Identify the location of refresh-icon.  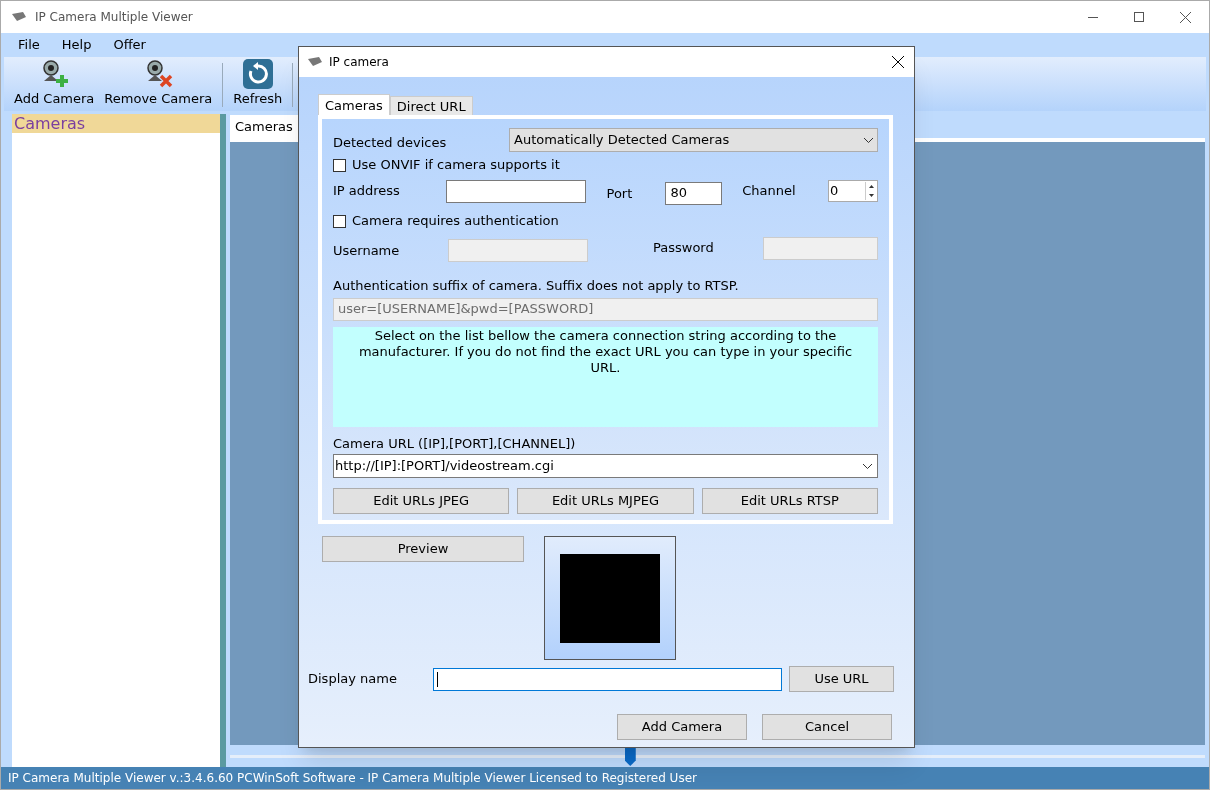
(257, 73).